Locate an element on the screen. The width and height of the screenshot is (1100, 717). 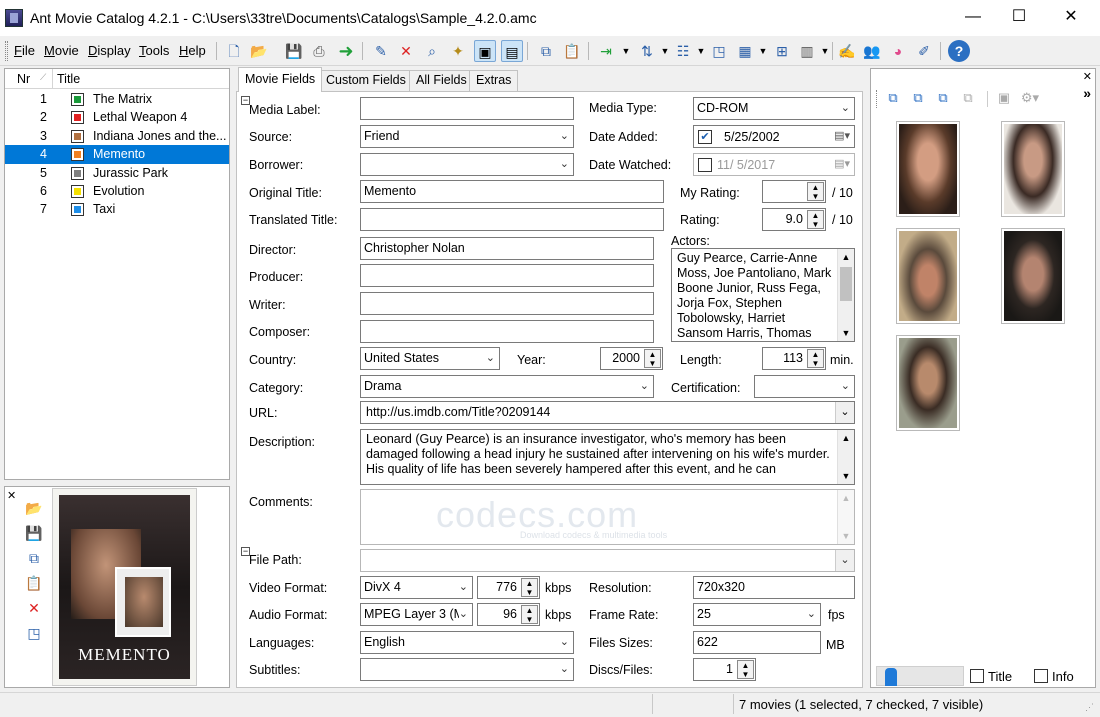
rating-spinner: 9.0 ▲ ▼ is located at coordinates (794, 219).